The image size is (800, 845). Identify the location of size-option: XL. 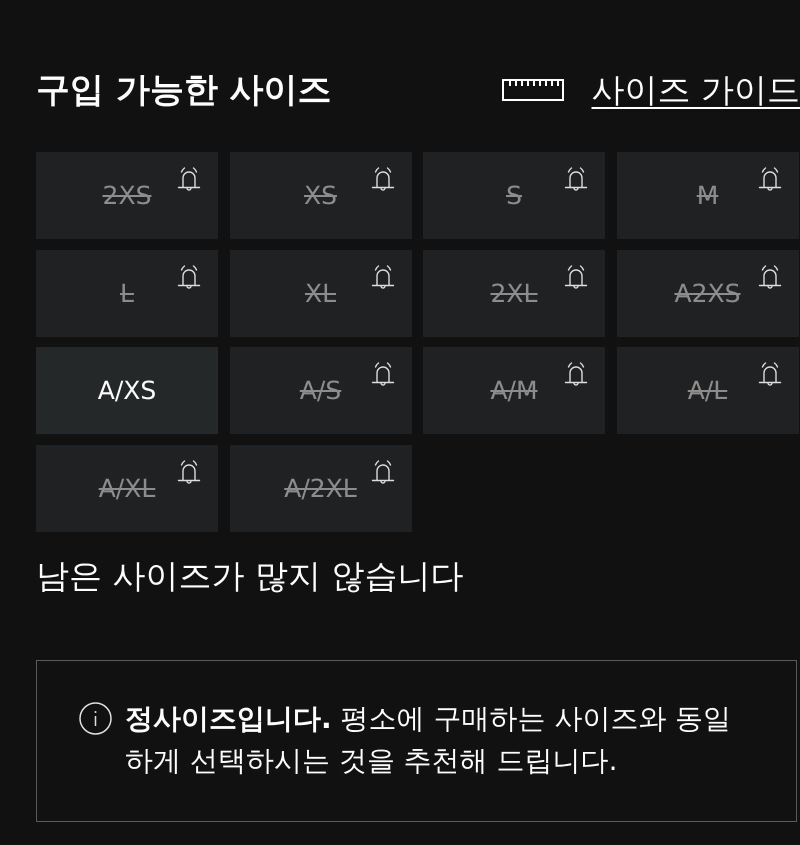
(321, 293).